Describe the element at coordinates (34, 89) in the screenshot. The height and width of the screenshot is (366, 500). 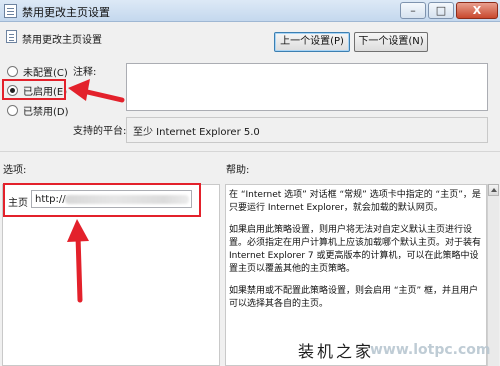
I see `highlight-enabled-option` at that location.